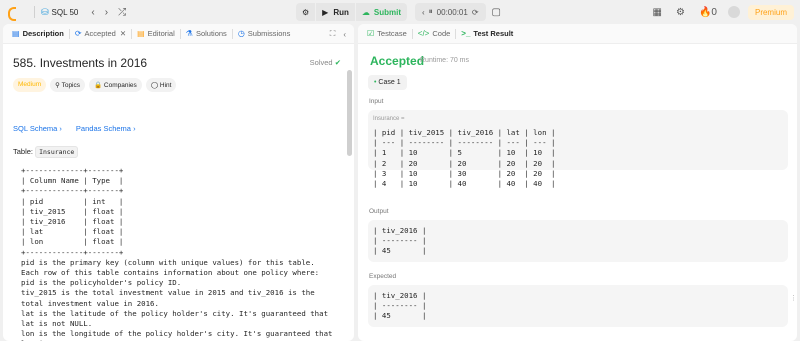  Describe the element at coordinates (389, 119) in the screenshot. I see `input-caption: Insurance =` at that location.